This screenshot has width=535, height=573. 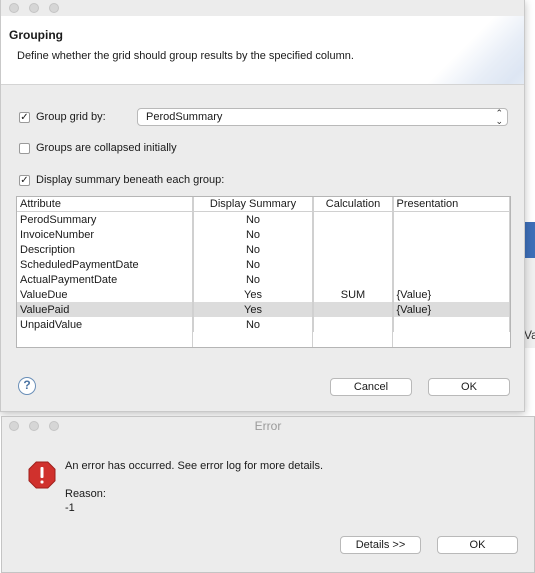 I want to click on help-icon: ?, so click(x=27, y=386).